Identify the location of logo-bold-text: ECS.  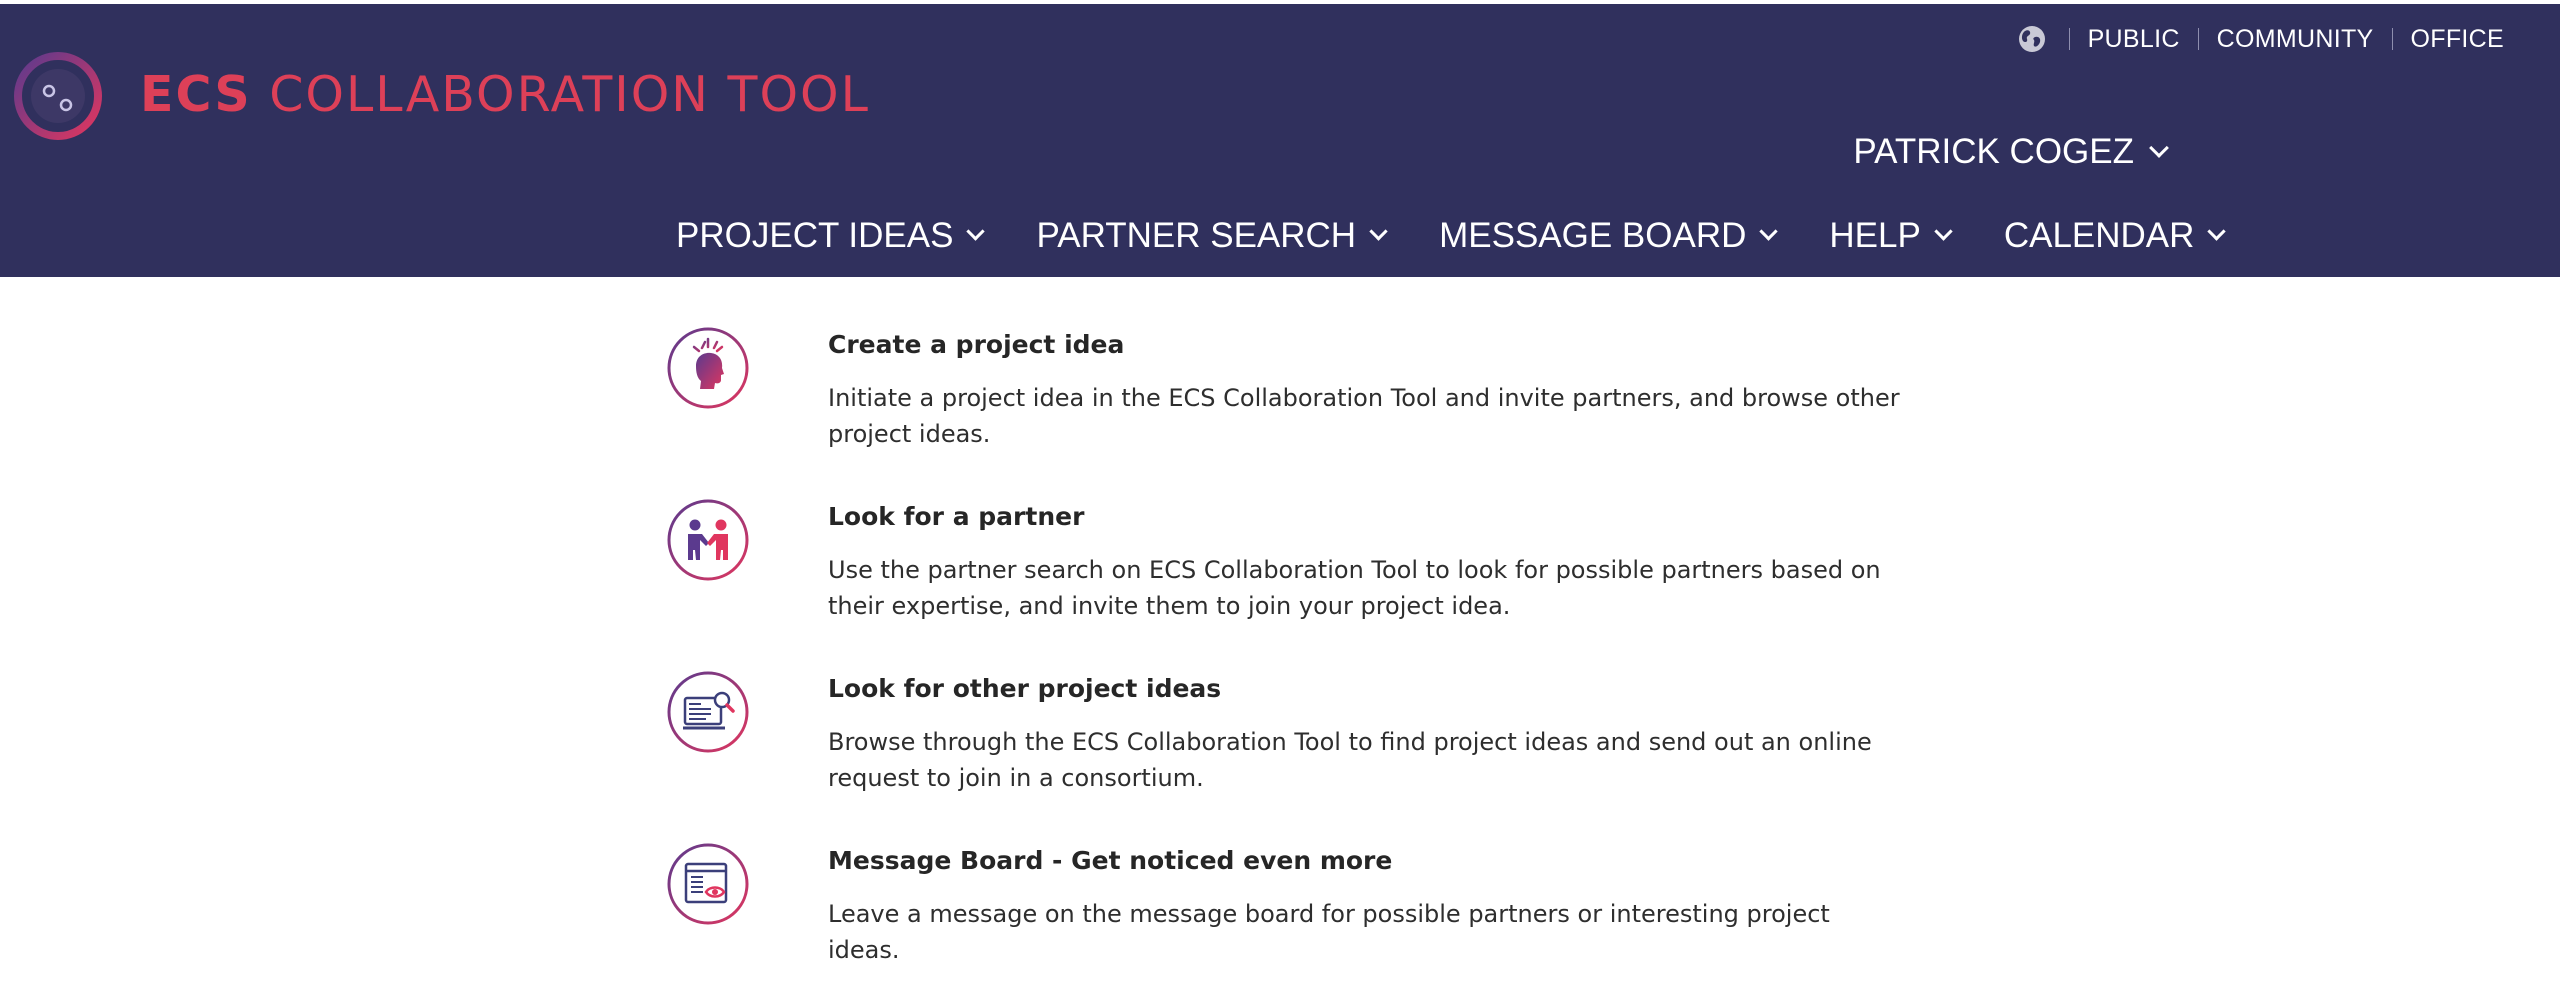
(196, 94).